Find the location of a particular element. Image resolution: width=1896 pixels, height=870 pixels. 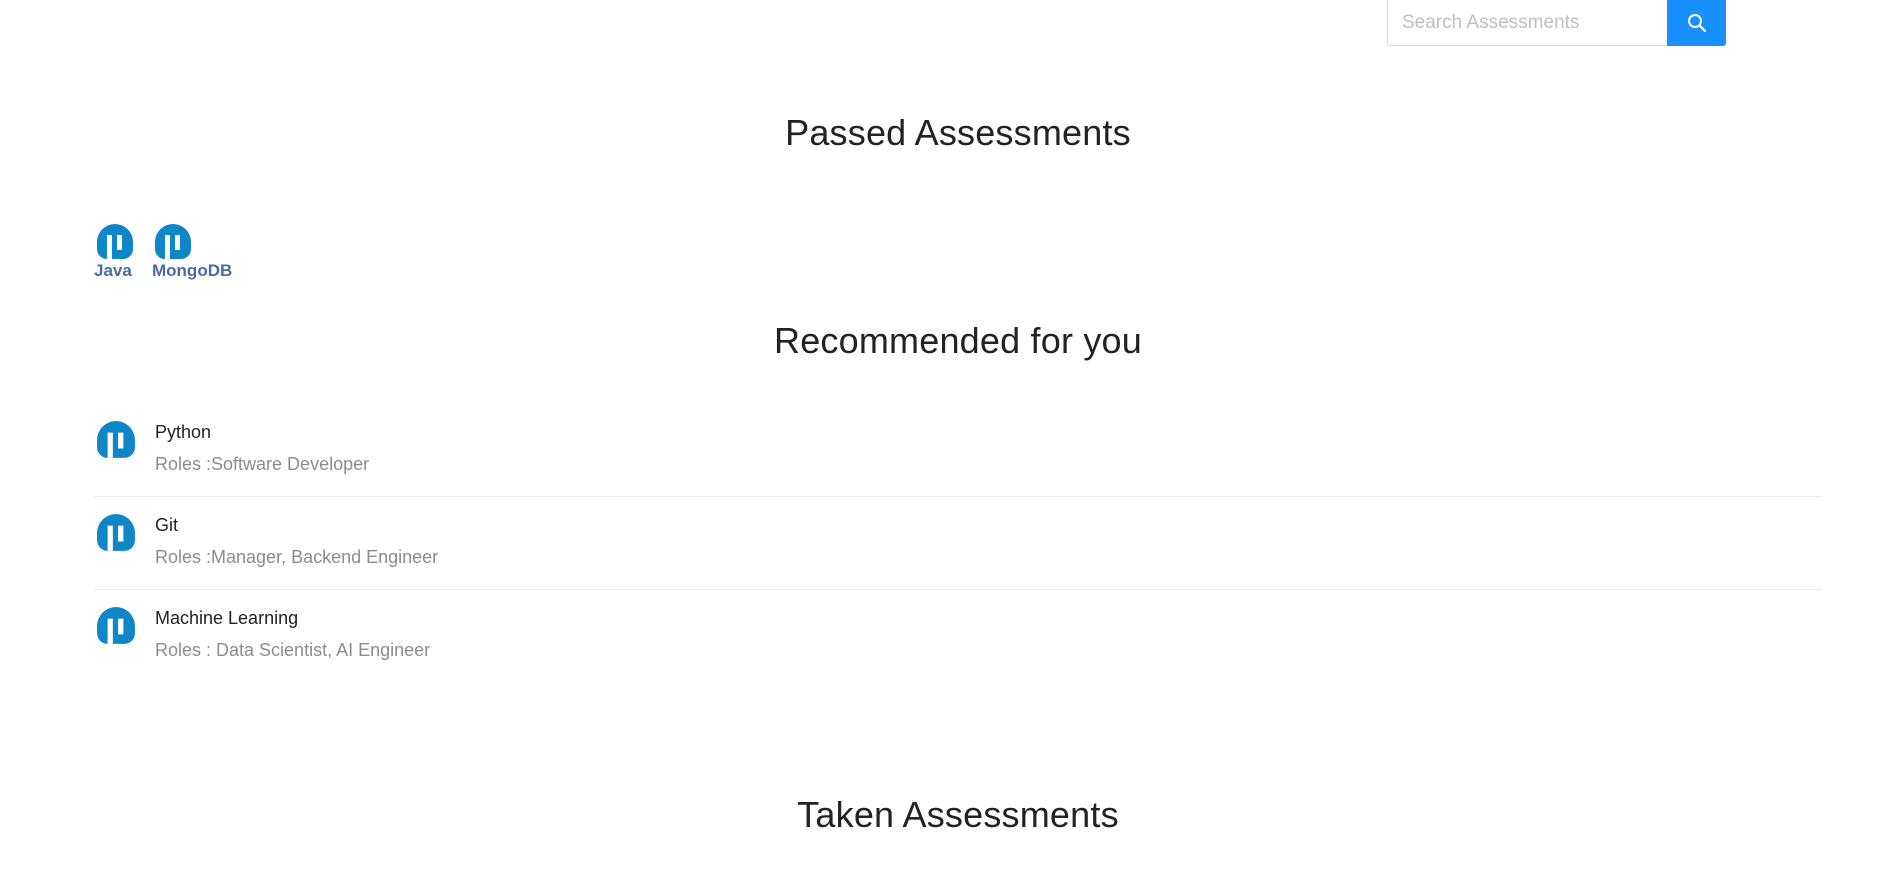

assessment-roles: Roles :Software Developer is located at coordinates (262, 464).